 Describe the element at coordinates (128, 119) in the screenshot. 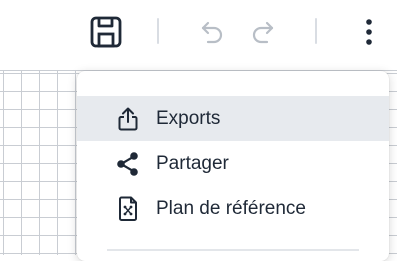

I see `share-upload-icon` at that location.